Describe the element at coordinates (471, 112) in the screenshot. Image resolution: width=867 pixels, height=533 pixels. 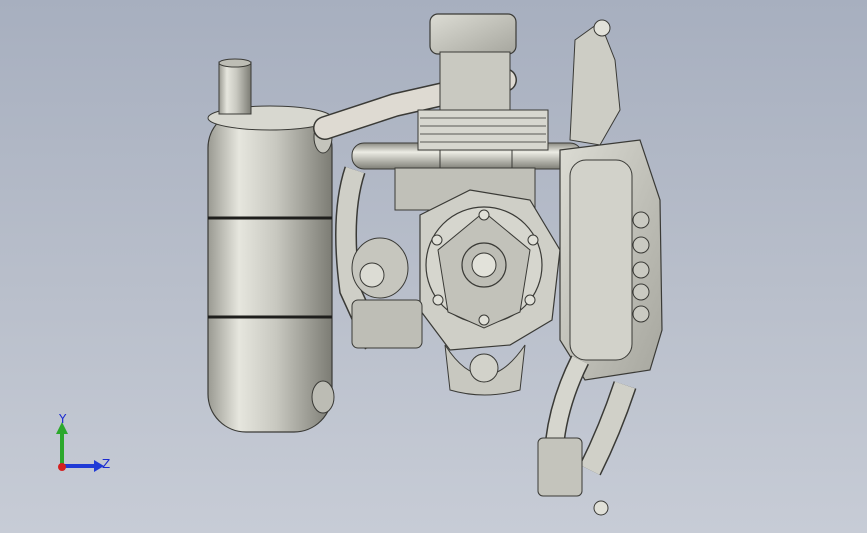
I see `cylinder-block` at that location.